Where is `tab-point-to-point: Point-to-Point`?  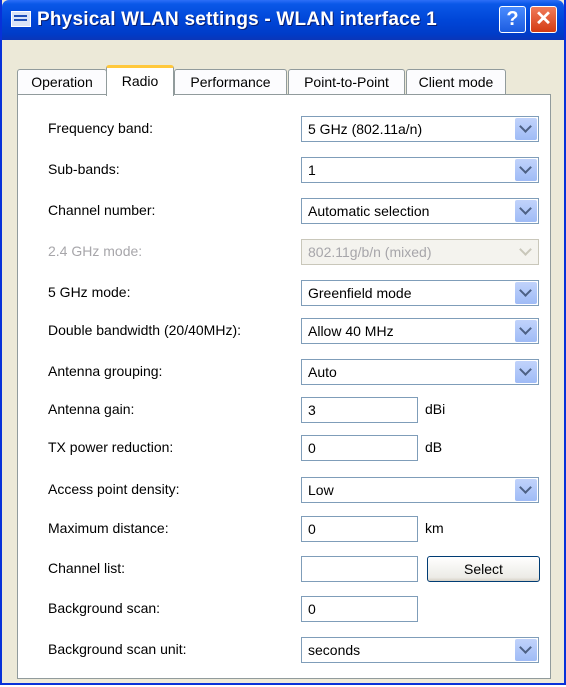 tab-point-to-point: Point-to-Point is located at coordinates (346, 81).